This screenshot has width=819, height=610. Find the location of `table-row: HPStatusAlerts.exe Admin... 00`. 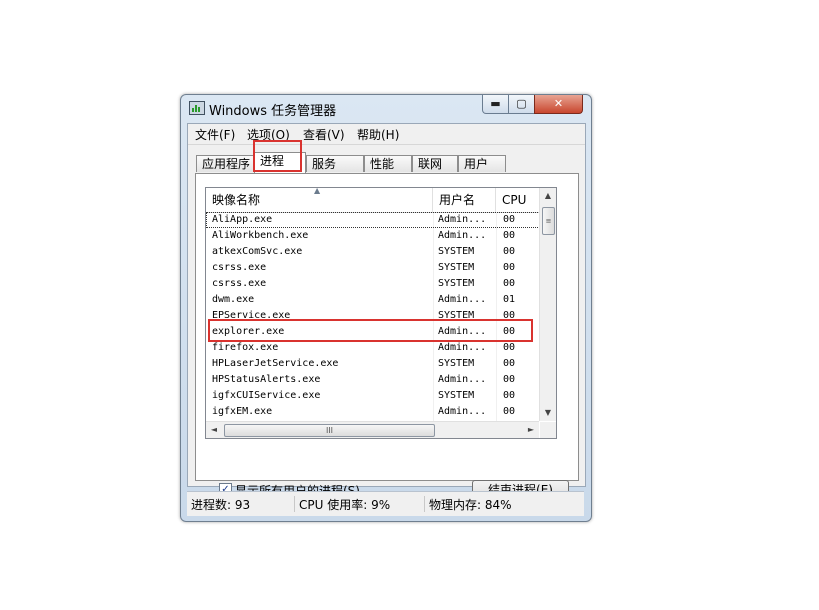

table-row: HPStatusAlerts.exe Admin... 00 is located at coordinates (373, 380).